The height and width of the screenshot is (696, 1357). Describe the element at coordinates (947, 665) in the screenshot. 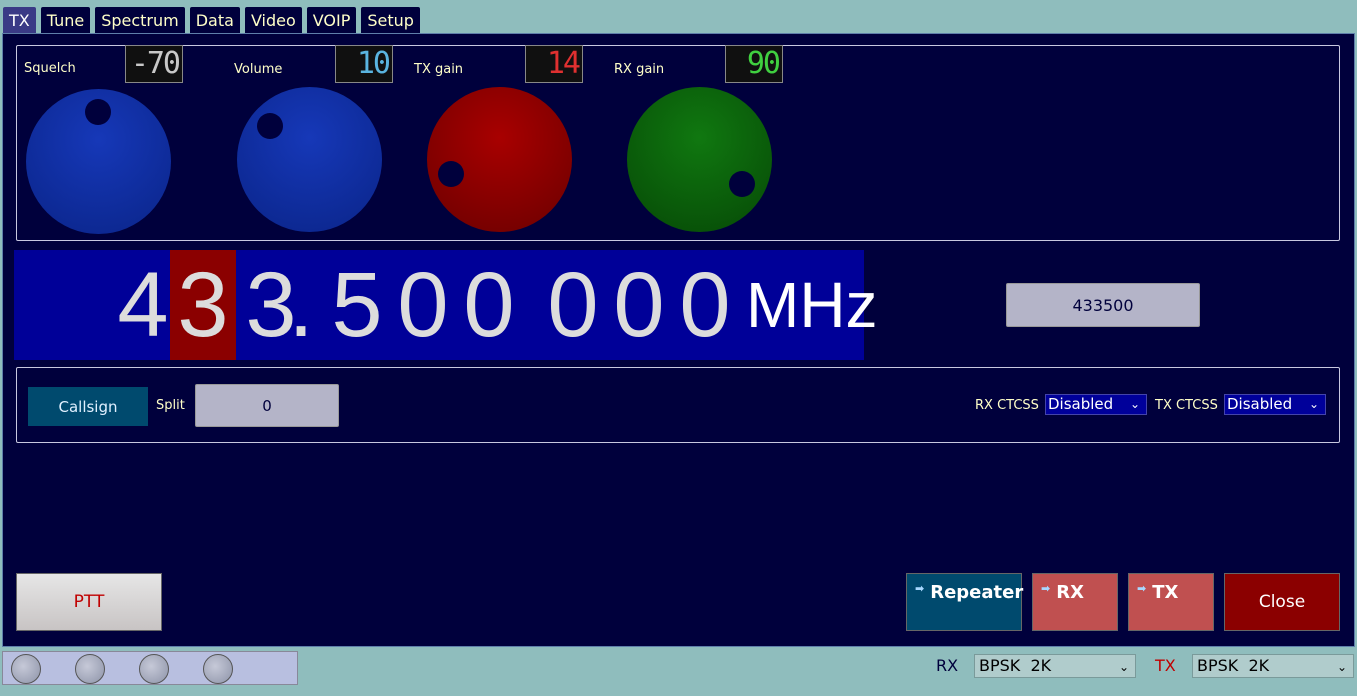

I see `rx-mode-label: RX` at that location.